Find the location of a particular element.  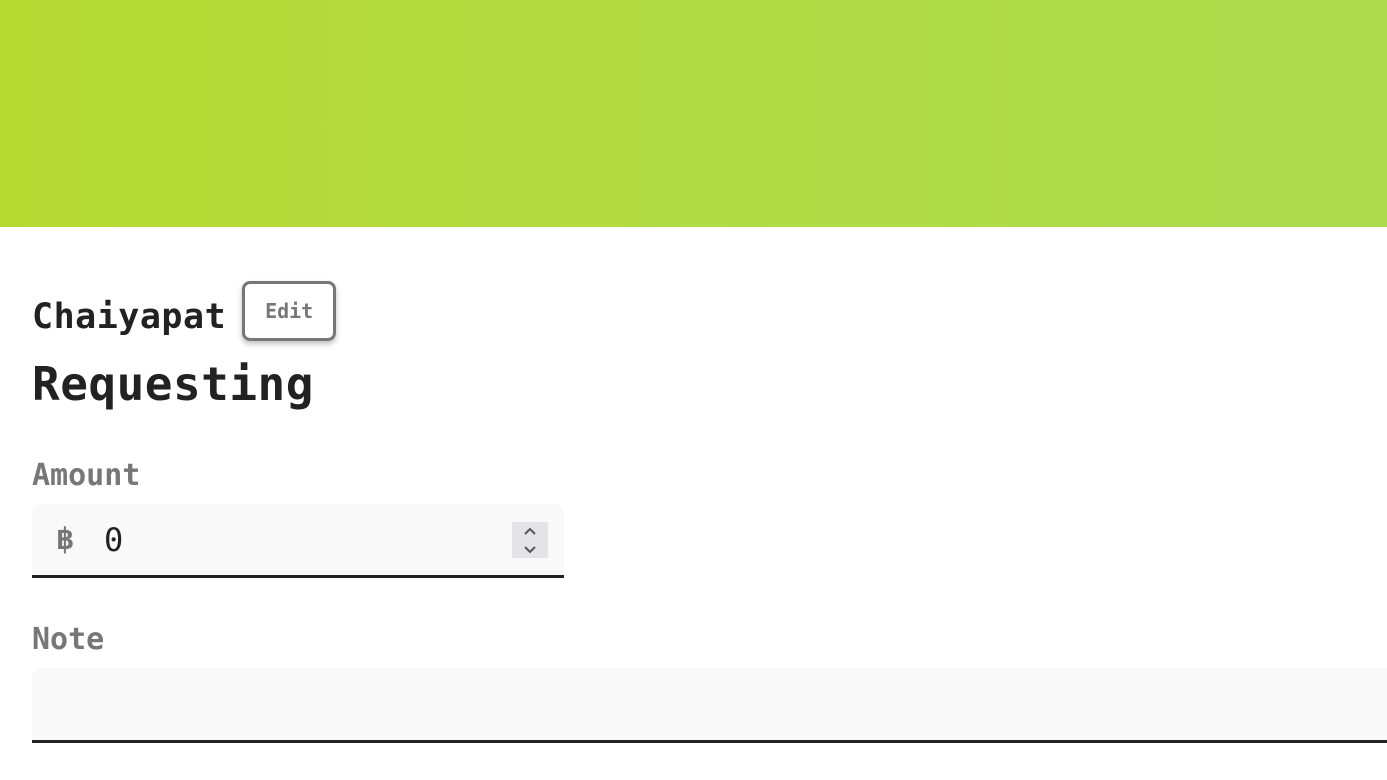

chevron-down-icon is located at coordinates (530, 549).